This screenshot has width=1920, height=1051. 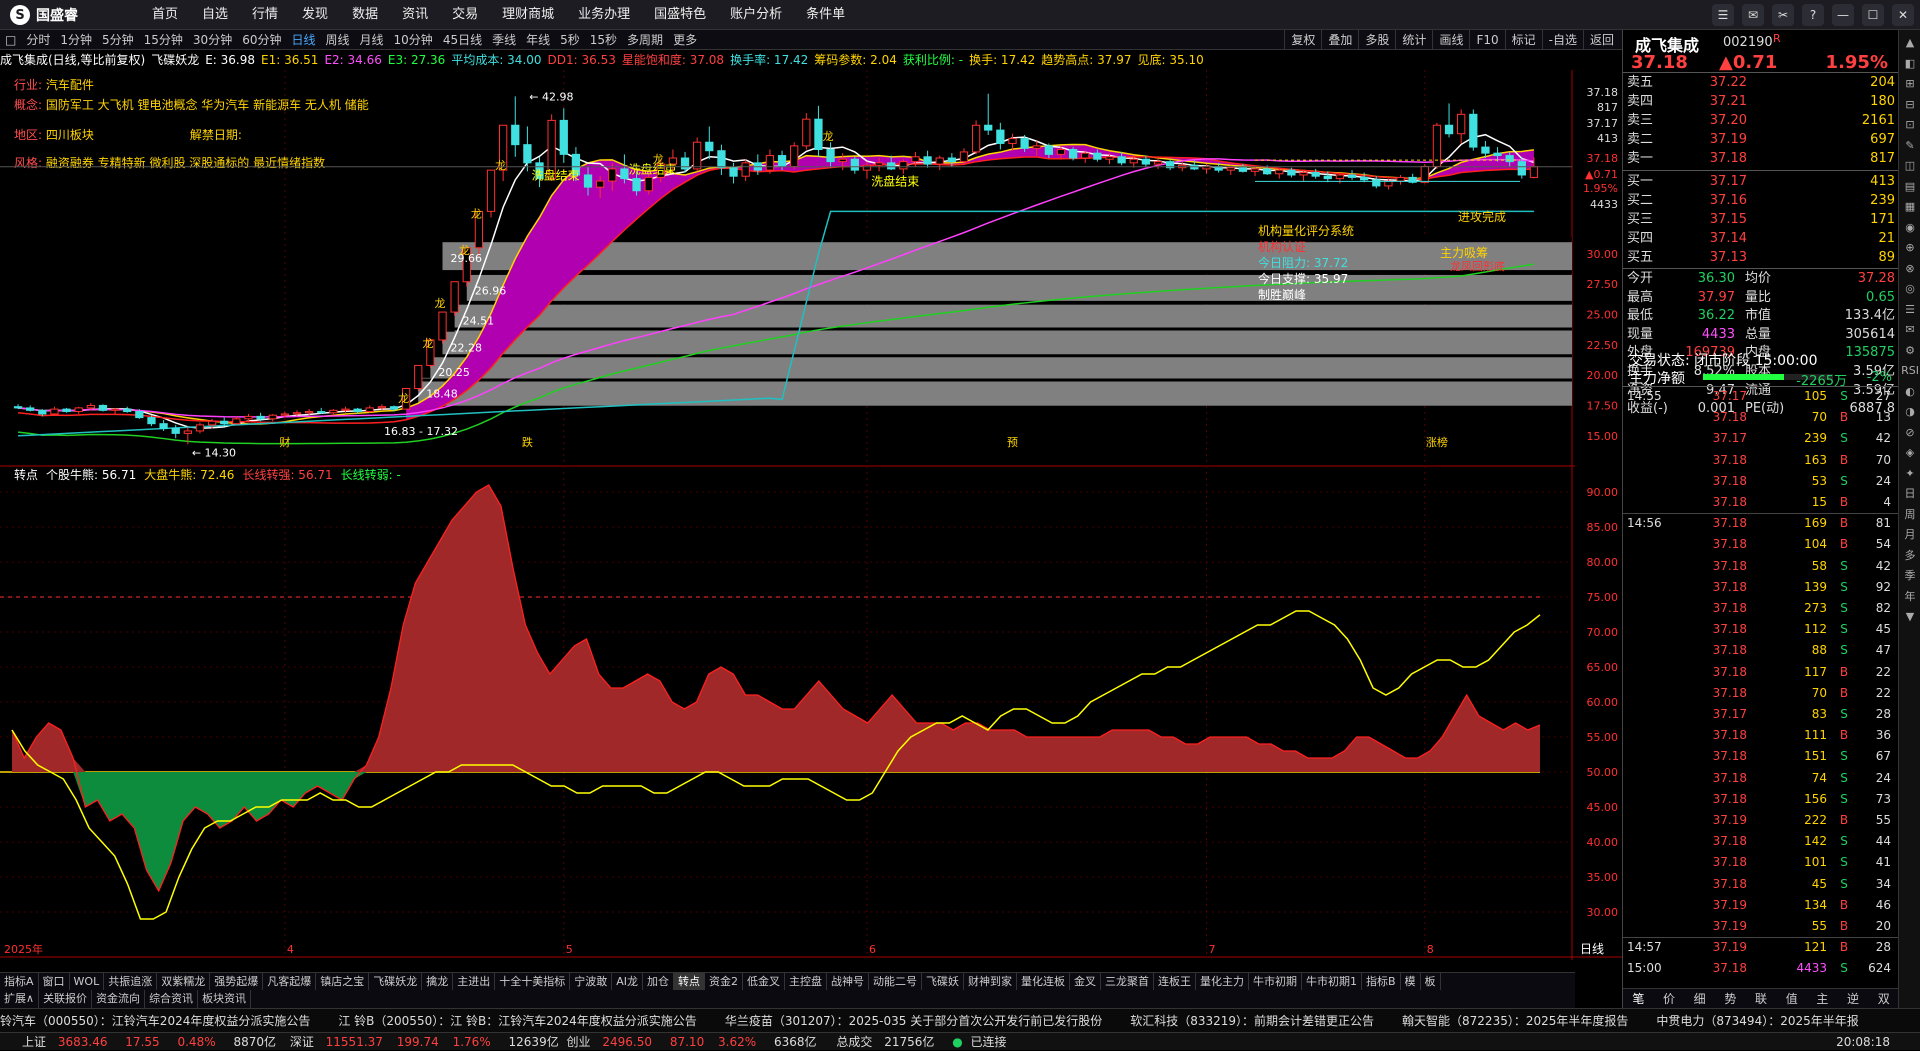 What do you see at coordinates (1302, 40) in the screenshot?
I see `chart-tool-button: 复权` at bounding box center [1302, 40].